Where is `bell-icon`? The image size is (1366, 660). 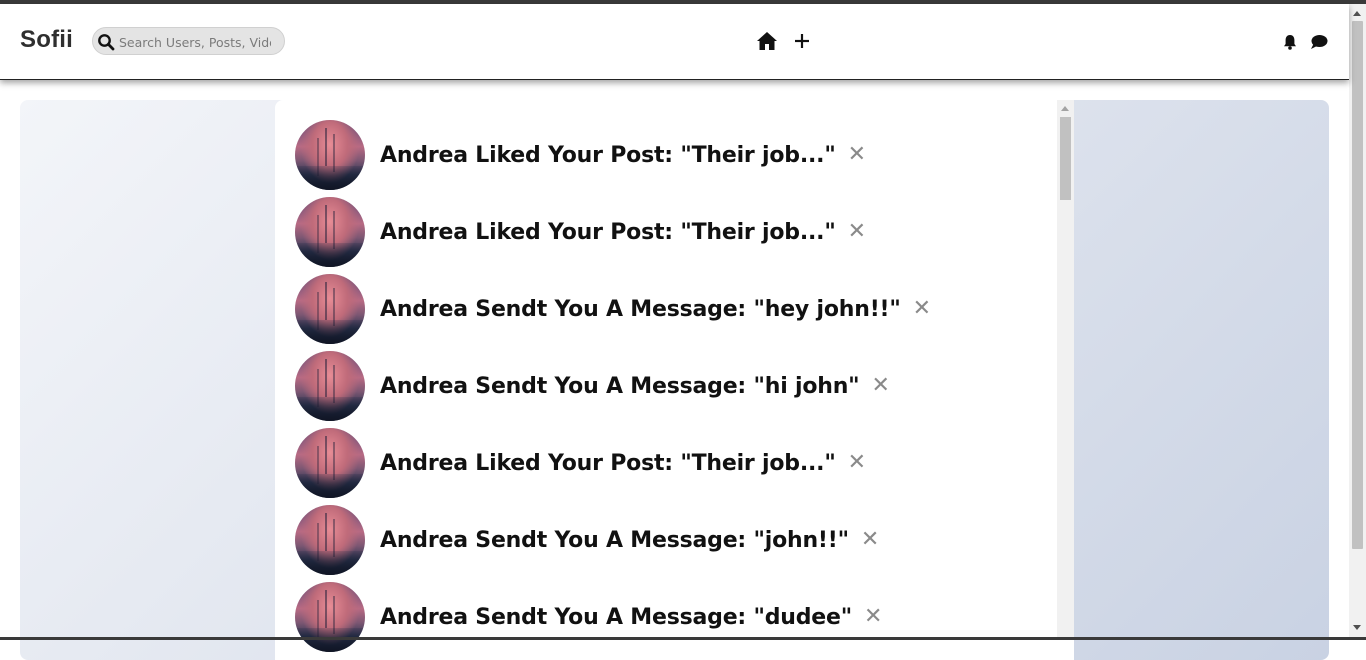
bell-icon is located at coordinates (1290, 42).